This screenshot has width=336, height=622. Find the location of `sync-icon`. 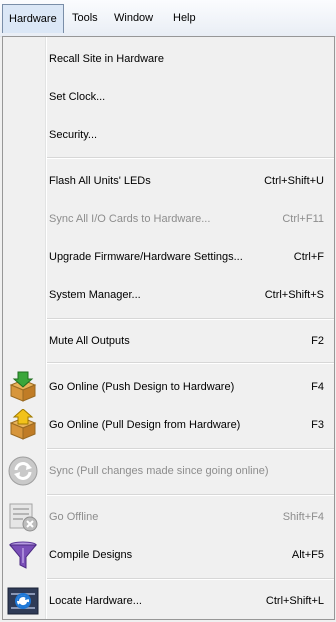

sync-icon is located at coordinates (23, 471).